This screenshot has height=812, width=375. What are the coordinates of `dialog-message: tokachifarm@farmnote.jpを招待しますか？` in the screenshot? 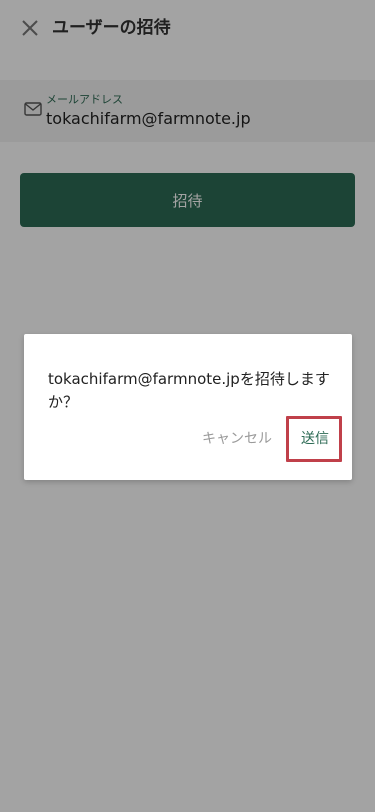 It's located at (189, 390).